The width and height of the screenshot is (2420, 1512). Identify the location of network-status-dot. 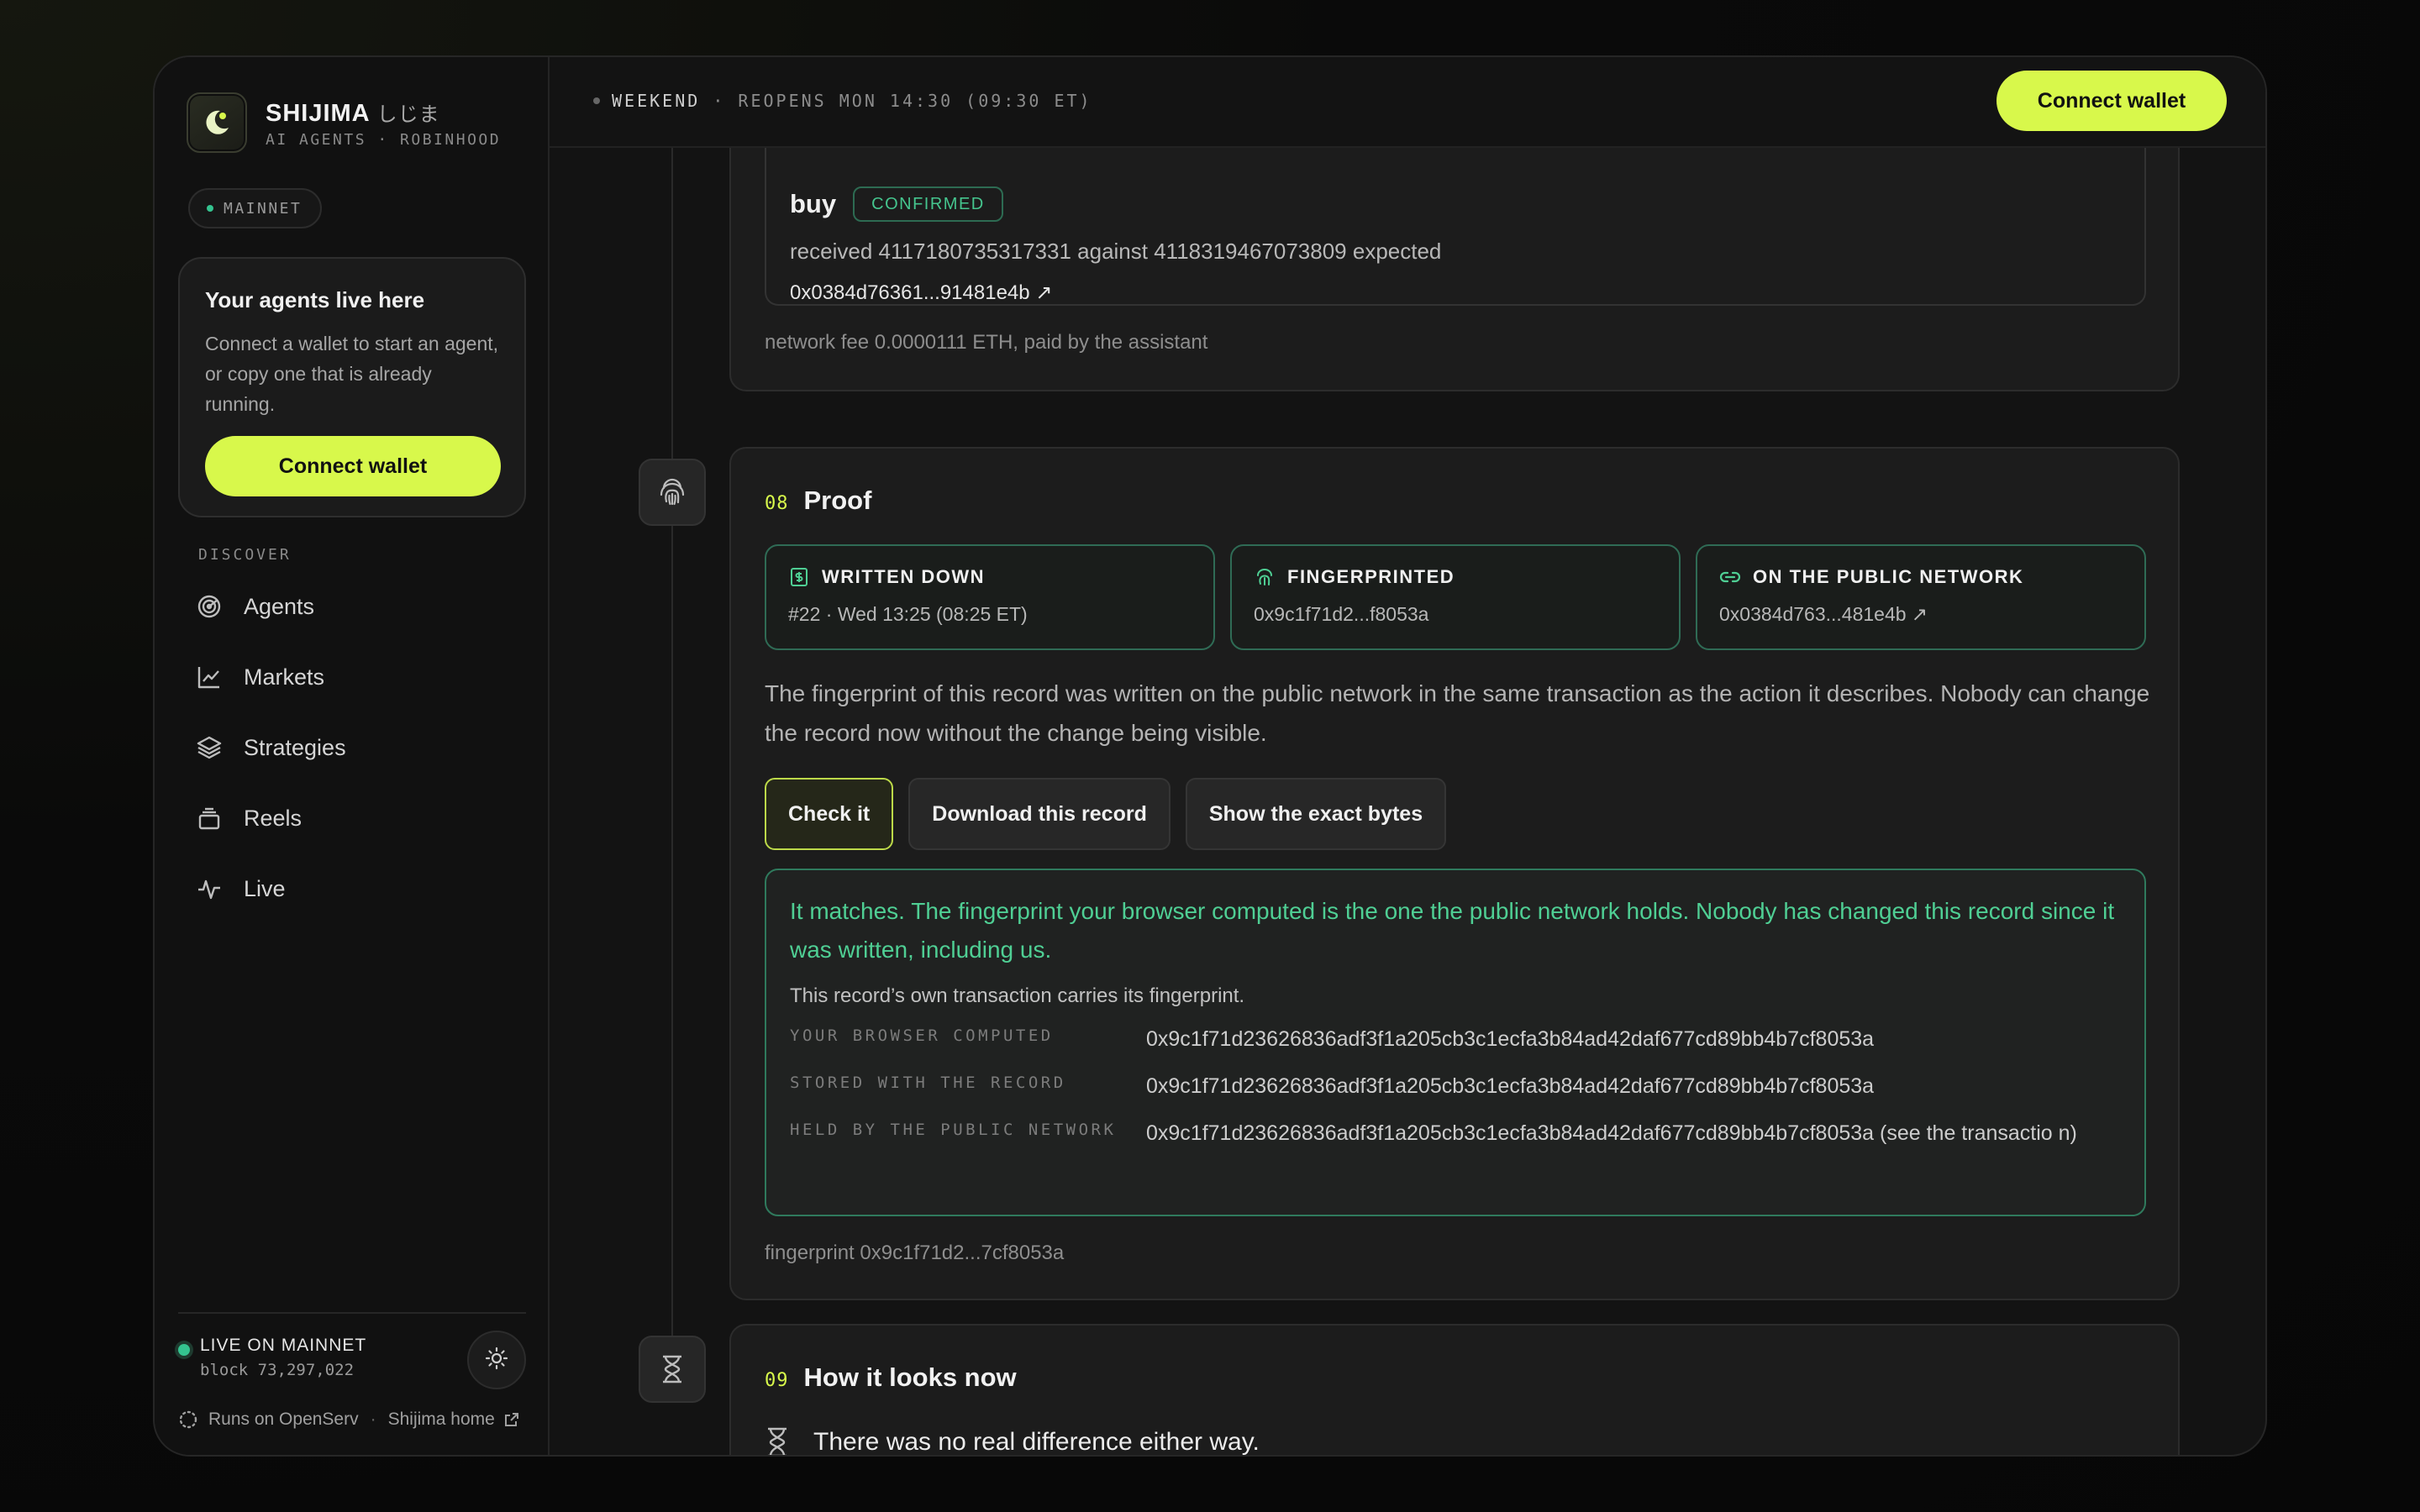
(210, 208).